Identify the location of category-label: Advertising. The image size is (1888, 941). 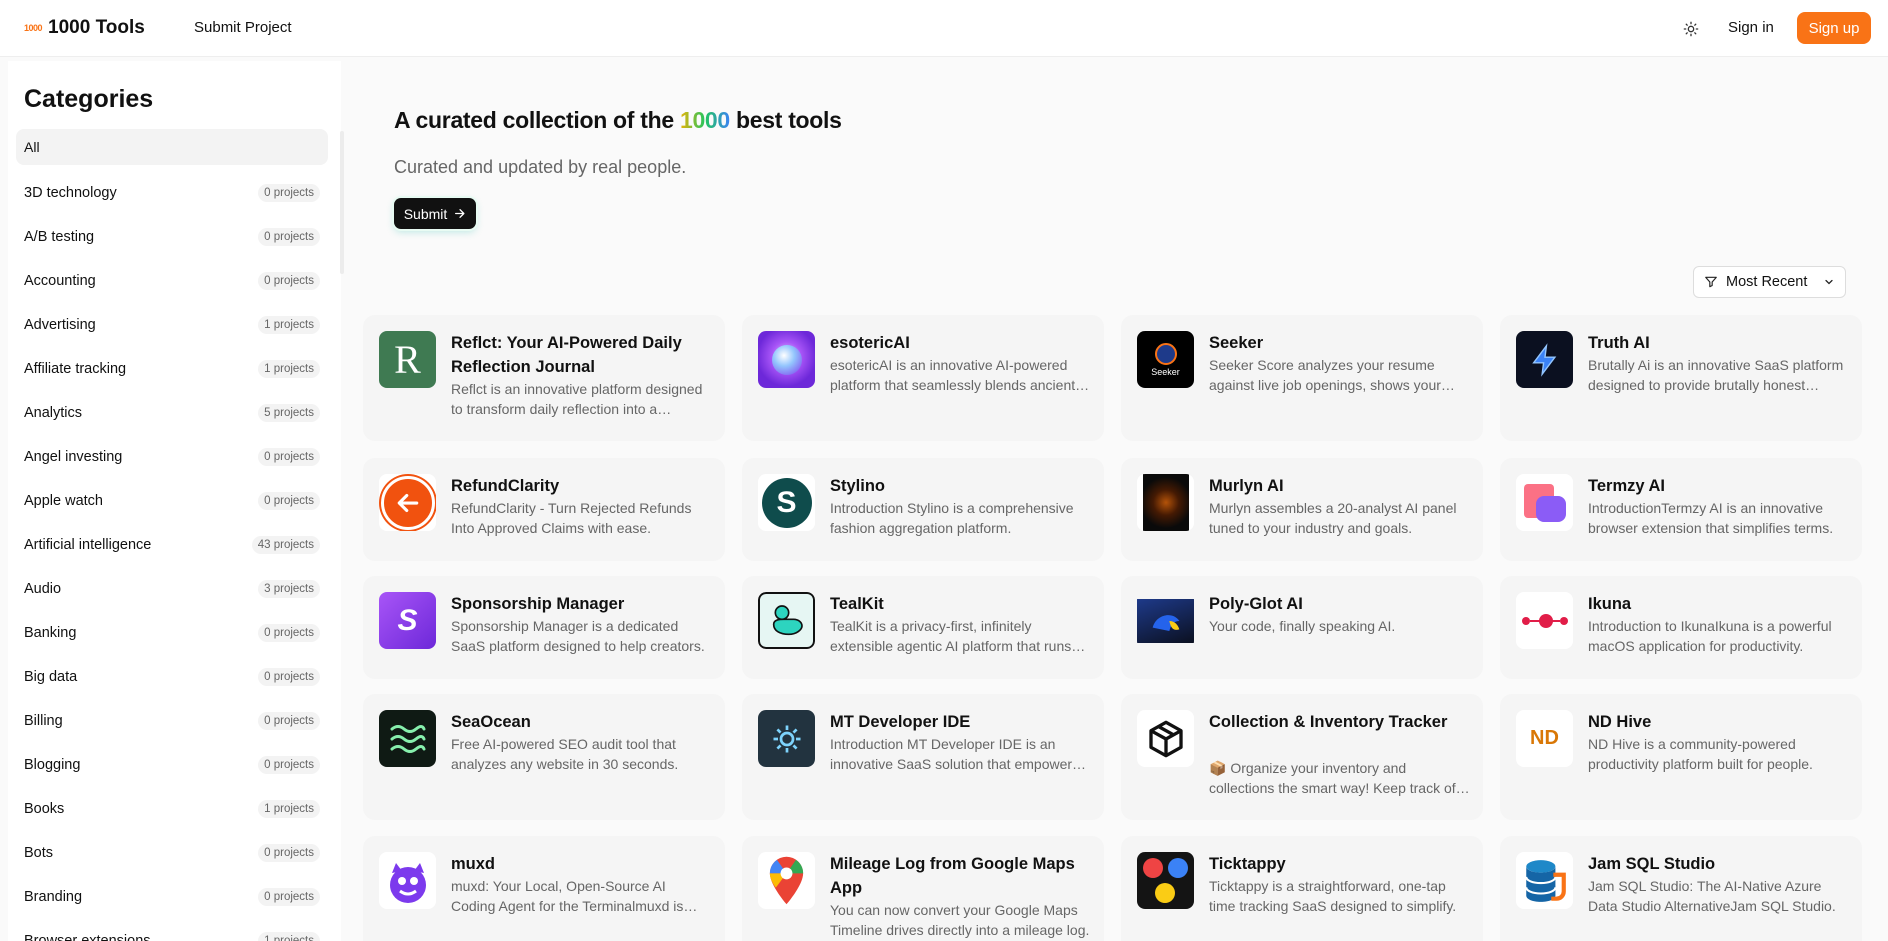
(60, 325).